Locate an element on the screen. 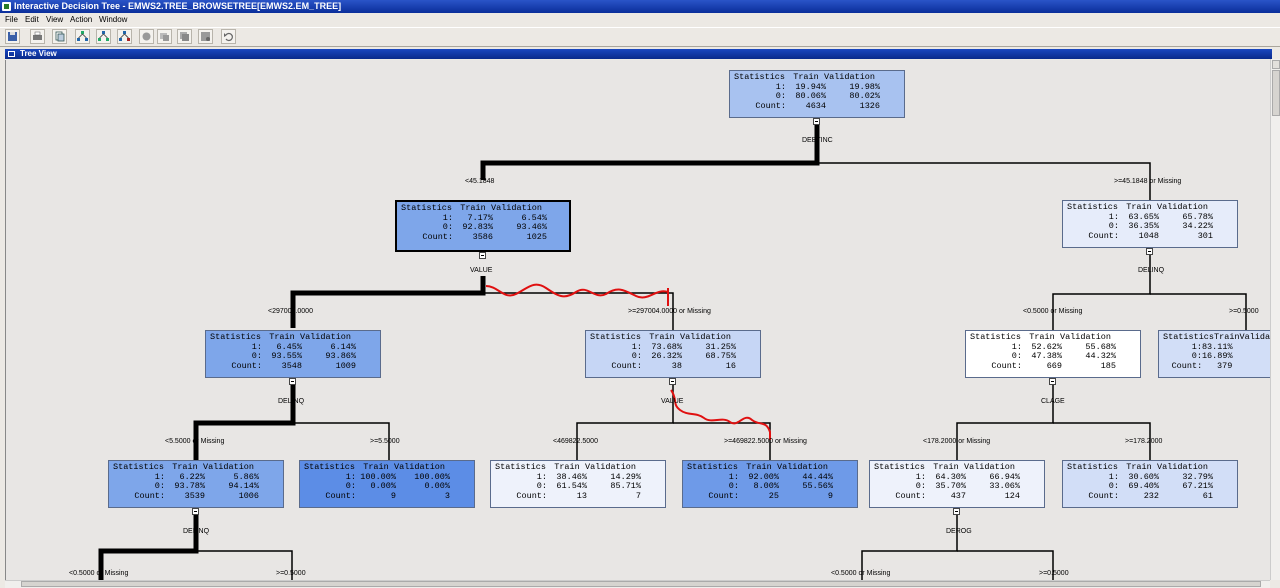 The width and height of the screenshot is (1280, 588). copy-tree-icon is located at coordinates (184, 36).